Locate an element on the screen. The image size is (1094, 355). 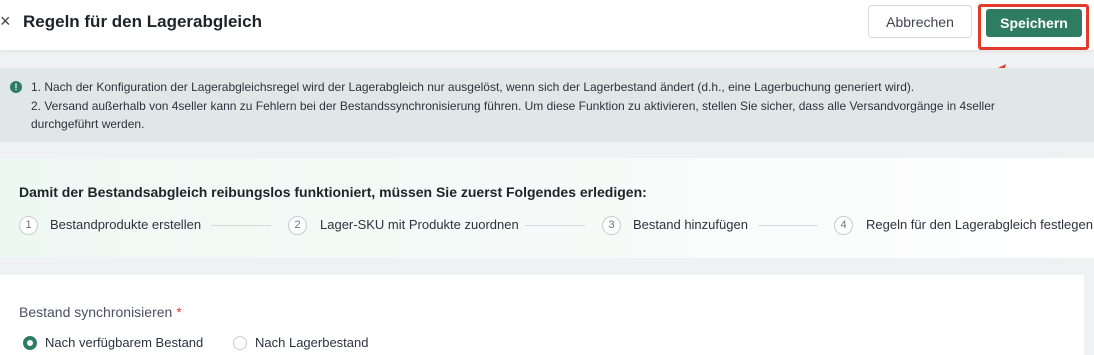
sync-section-label: Bestand synchronisieren * is located at coordinates (100, 312).